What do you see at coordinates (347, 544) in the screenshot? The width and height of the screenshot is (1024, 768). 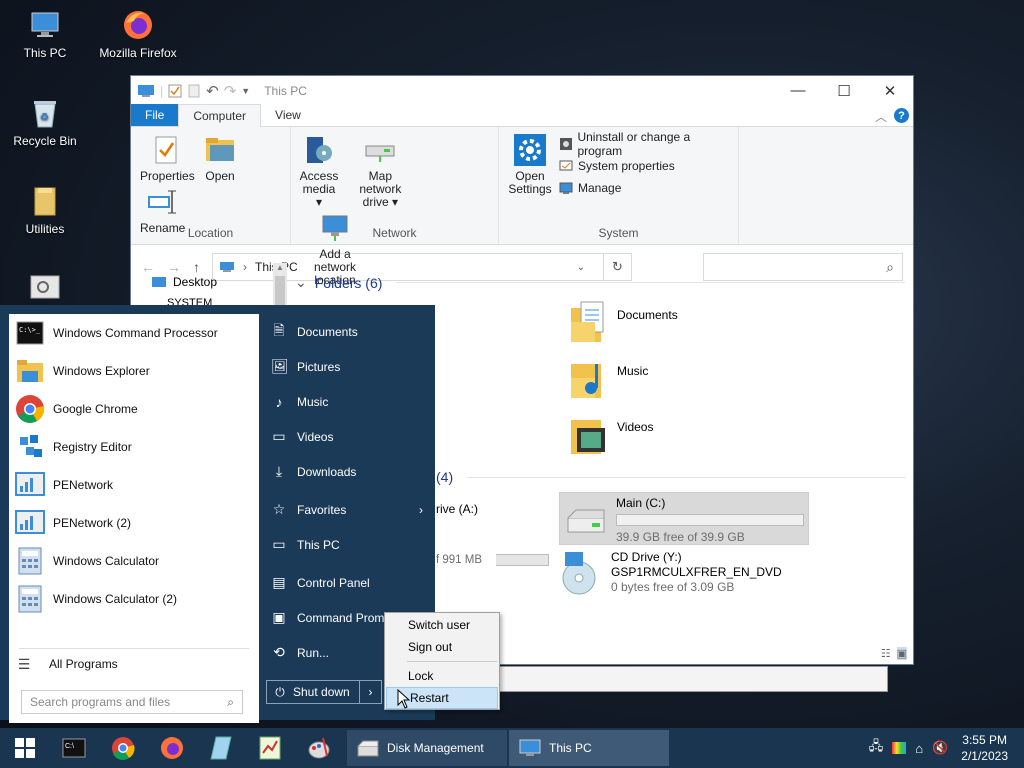 I see `place-this-pc: ▭ This PC` at bounding box center [347, 544].